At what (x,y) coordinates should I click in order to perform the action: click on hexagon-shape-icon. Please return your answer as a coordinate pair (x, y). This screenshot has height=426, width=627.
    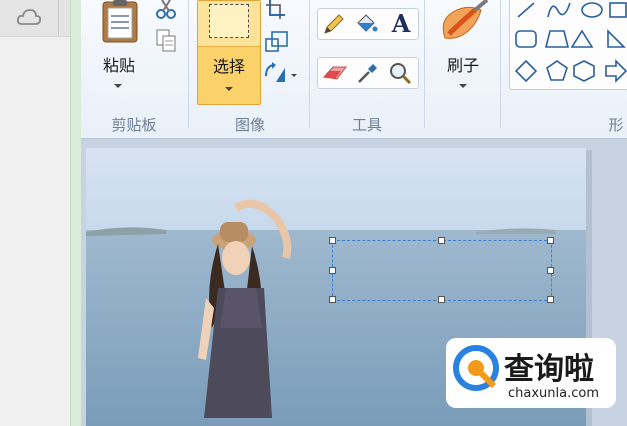
    Looking at the image, I should click on (584, 71).